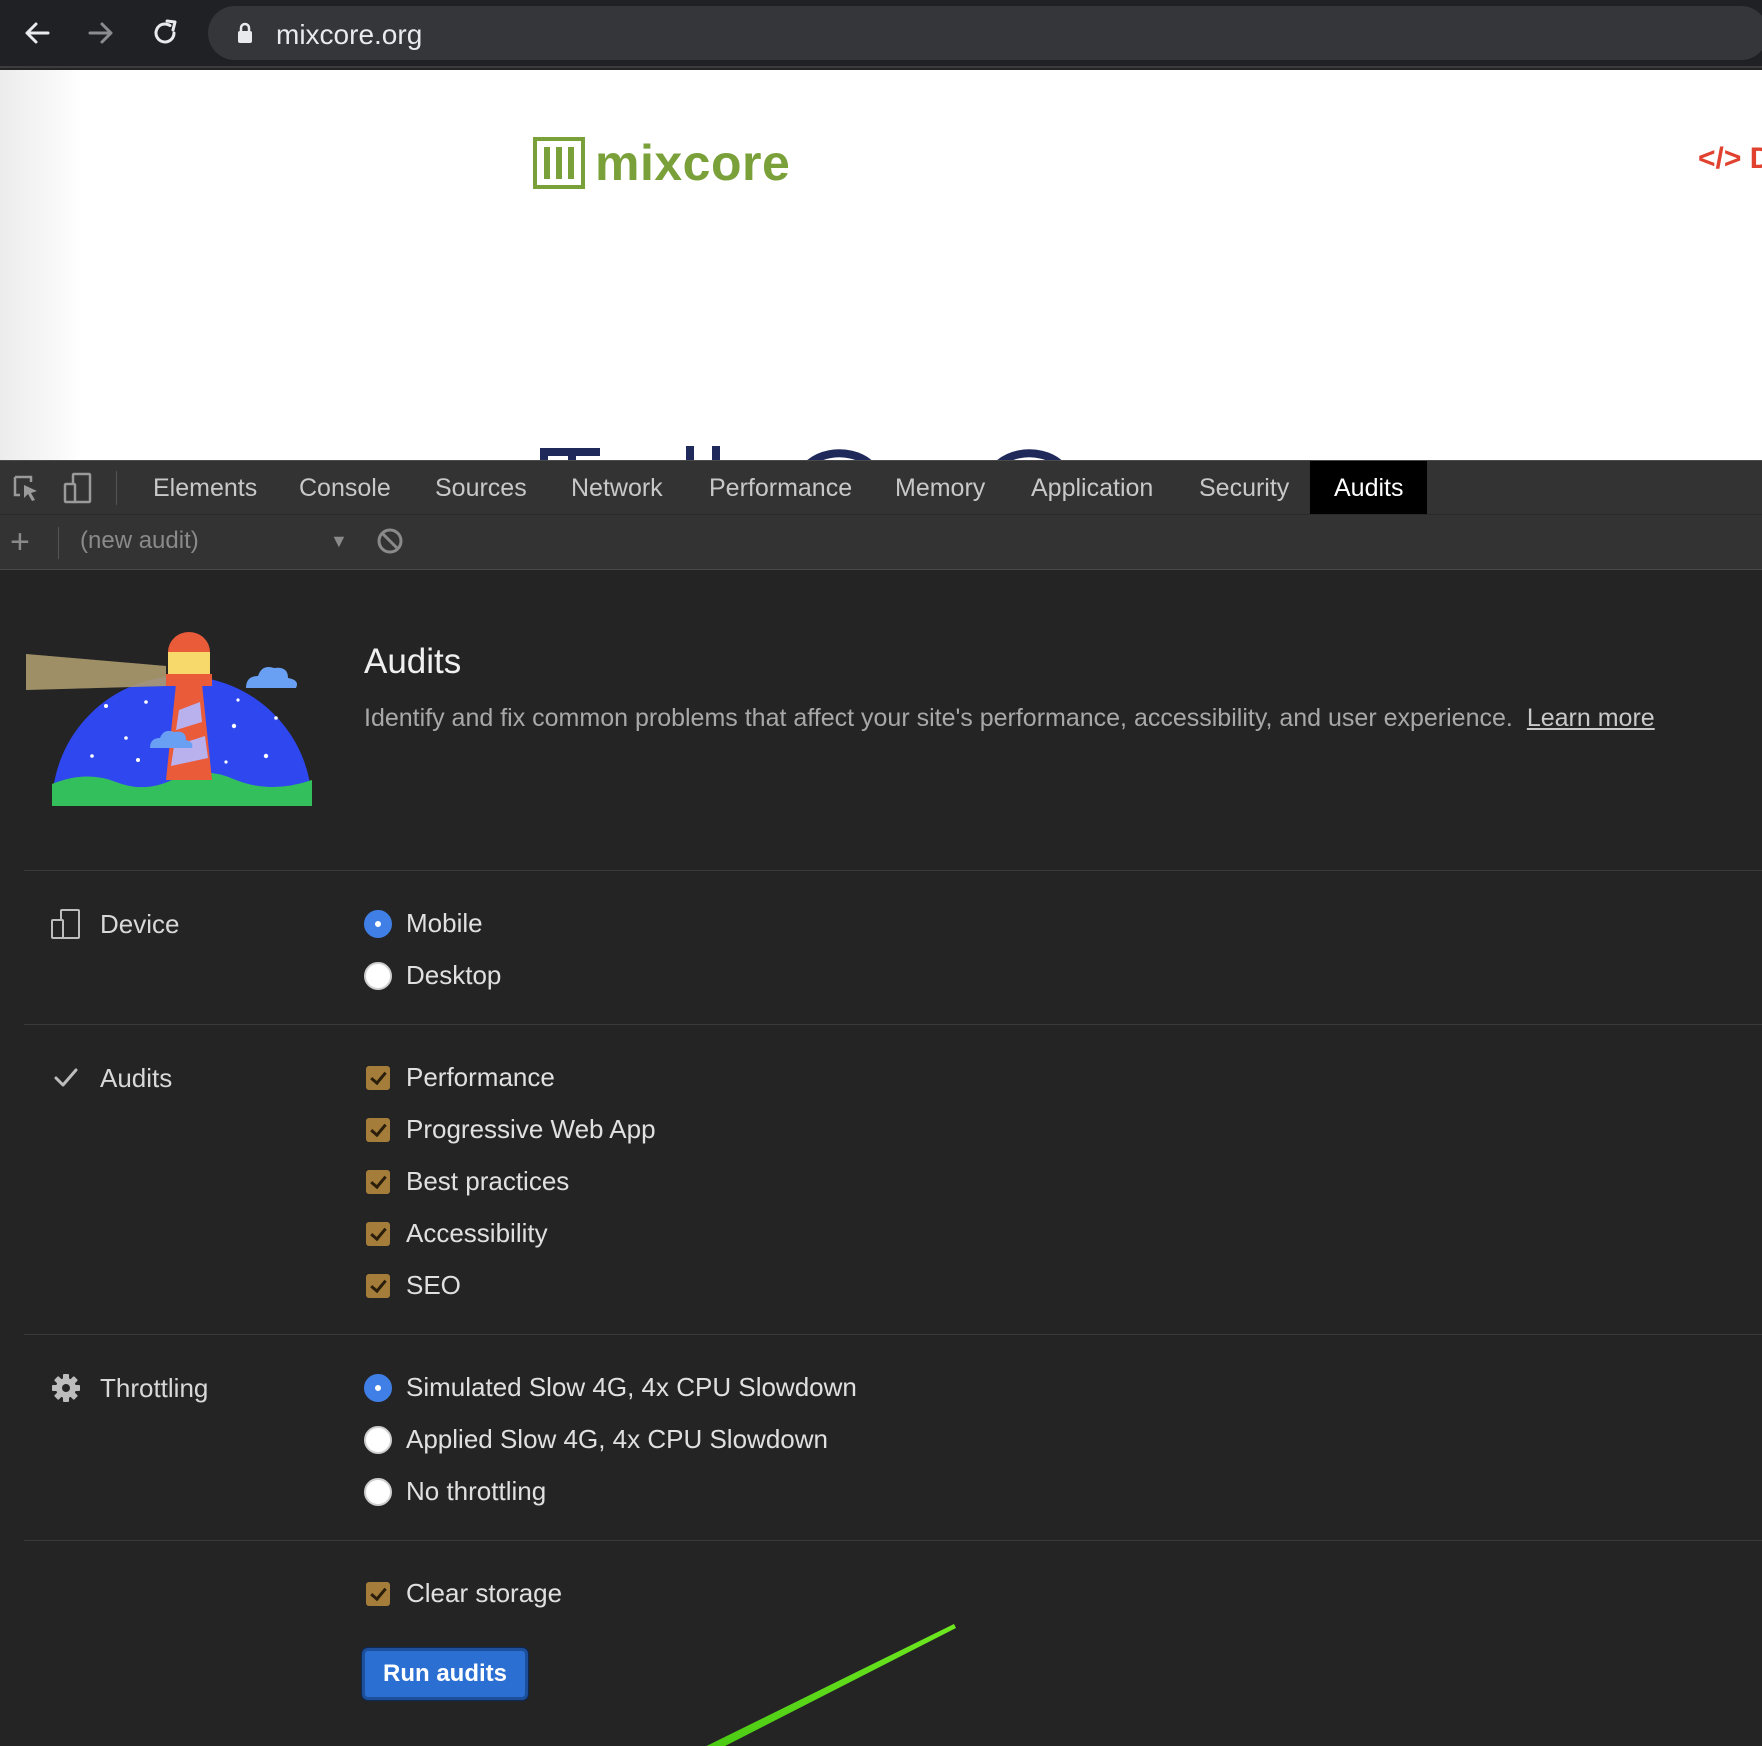 Image resolution: width=1762 pixels, height=1746 pixels. I want to click on throttling-option-none: No throttling, so click(455, 1491).